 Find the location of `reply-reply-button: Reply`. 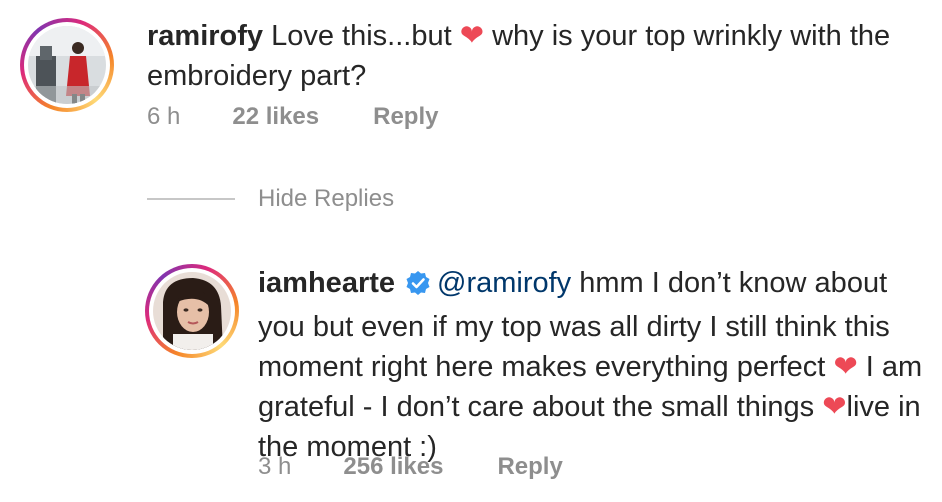

reply-reply-button: Reply is located at coordinates (529, 467).